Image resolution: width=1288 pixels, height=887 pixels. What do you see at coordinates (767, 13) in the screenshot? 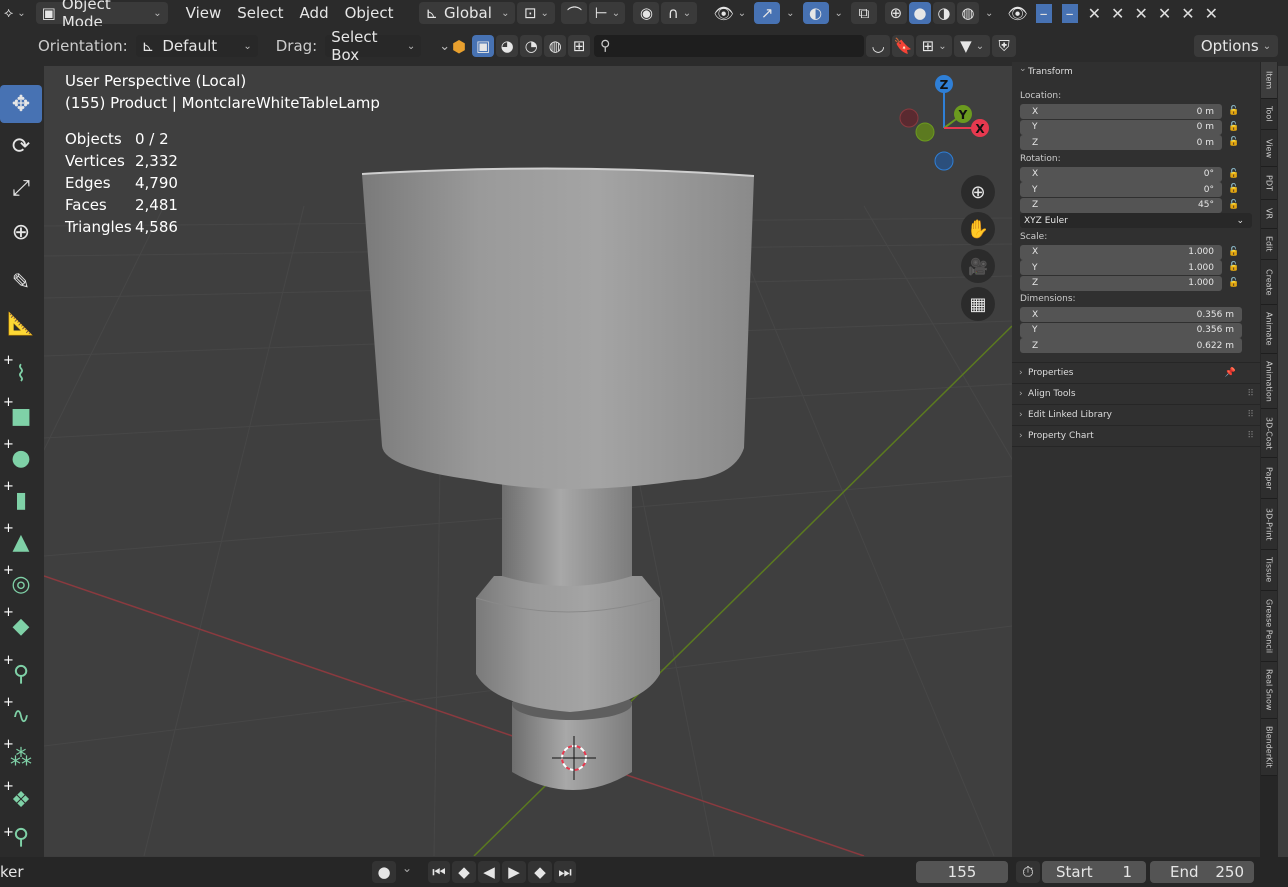
I see `gizmo-toggle: ↗` at bounding box center [767, 13].